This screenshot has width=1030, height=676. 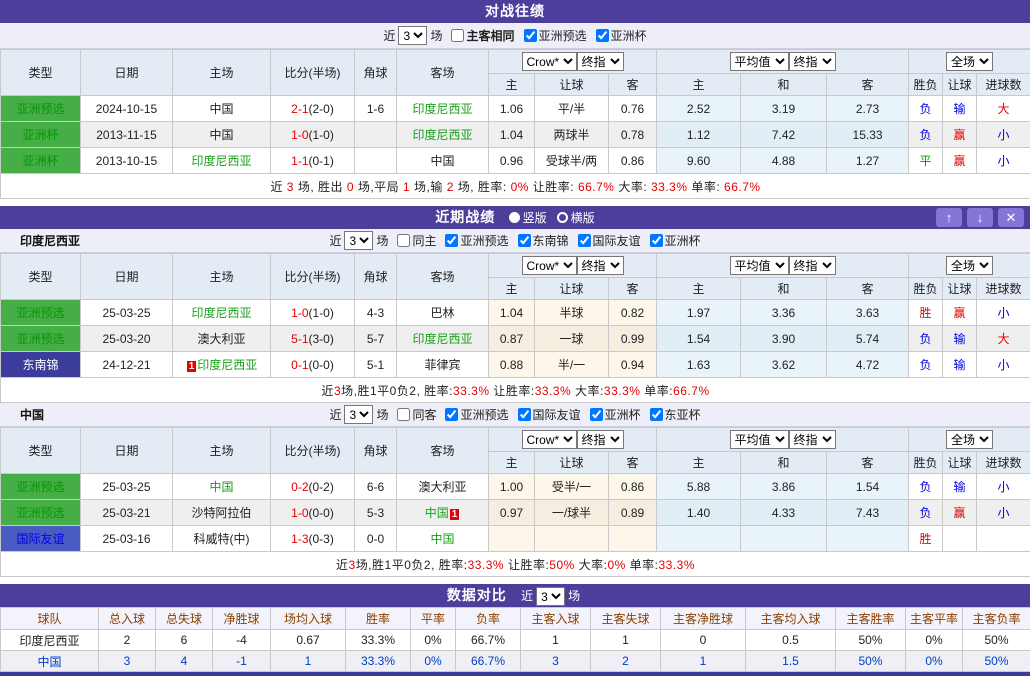 I want to click on move-down-button: ↓, so click(x=980, y=217).